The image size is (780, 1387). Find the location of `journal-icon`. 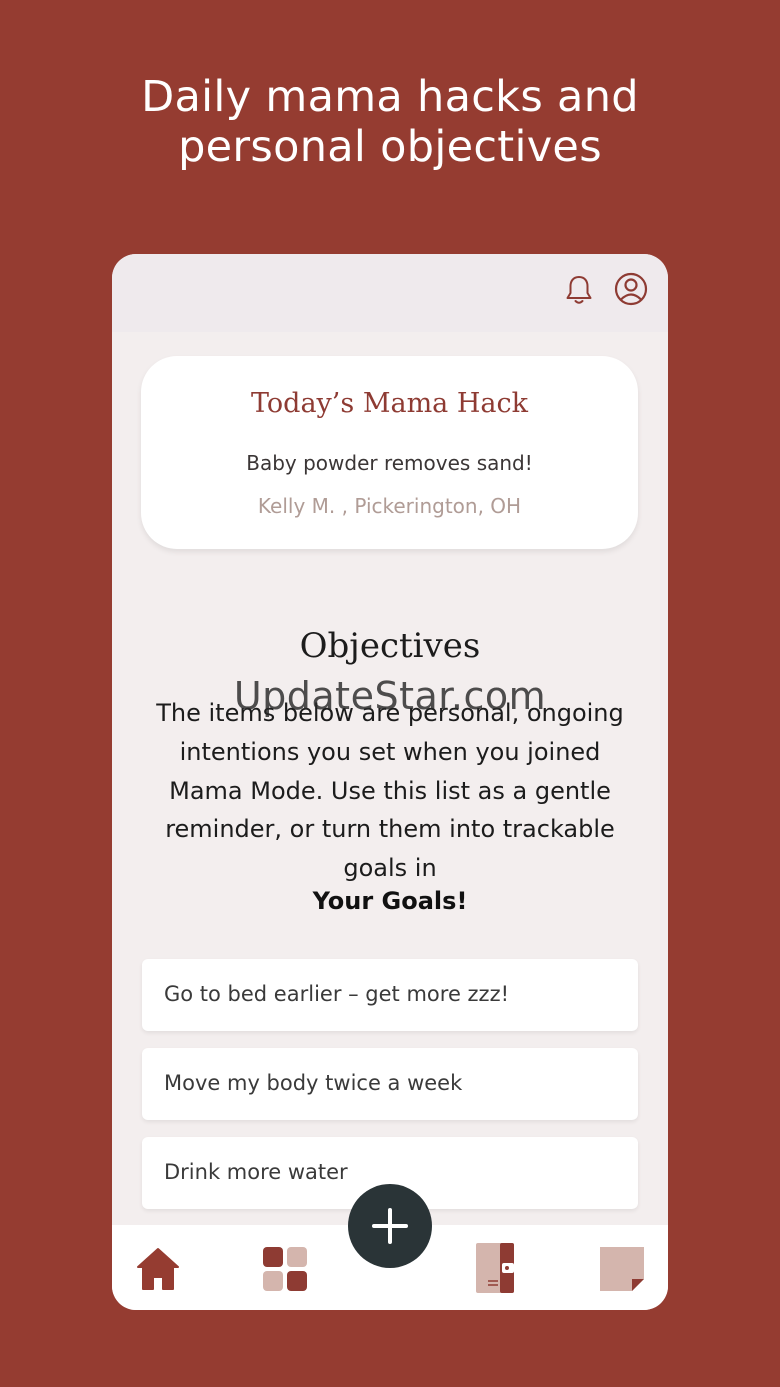

journal-icon is located at coordinates (495, 1268).